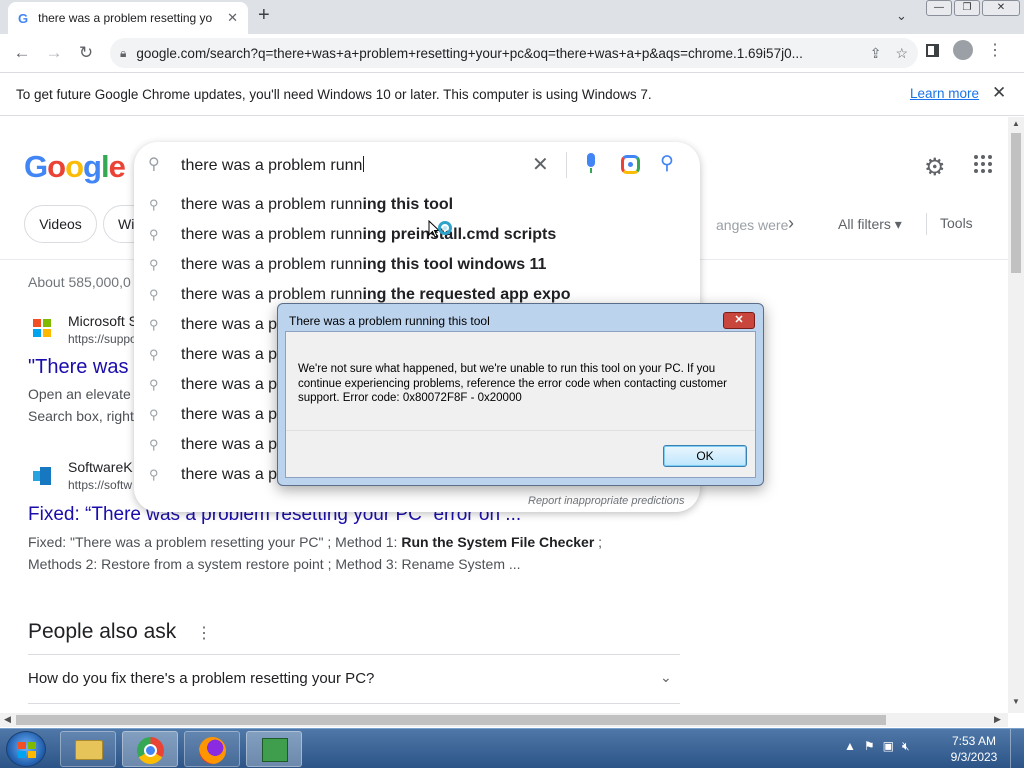 The width and height of the screenshot is (1024, 768). Describe the element at coordinates (22, 53) in the screenshot. I see `back-arrow-icon: ←` at that location.